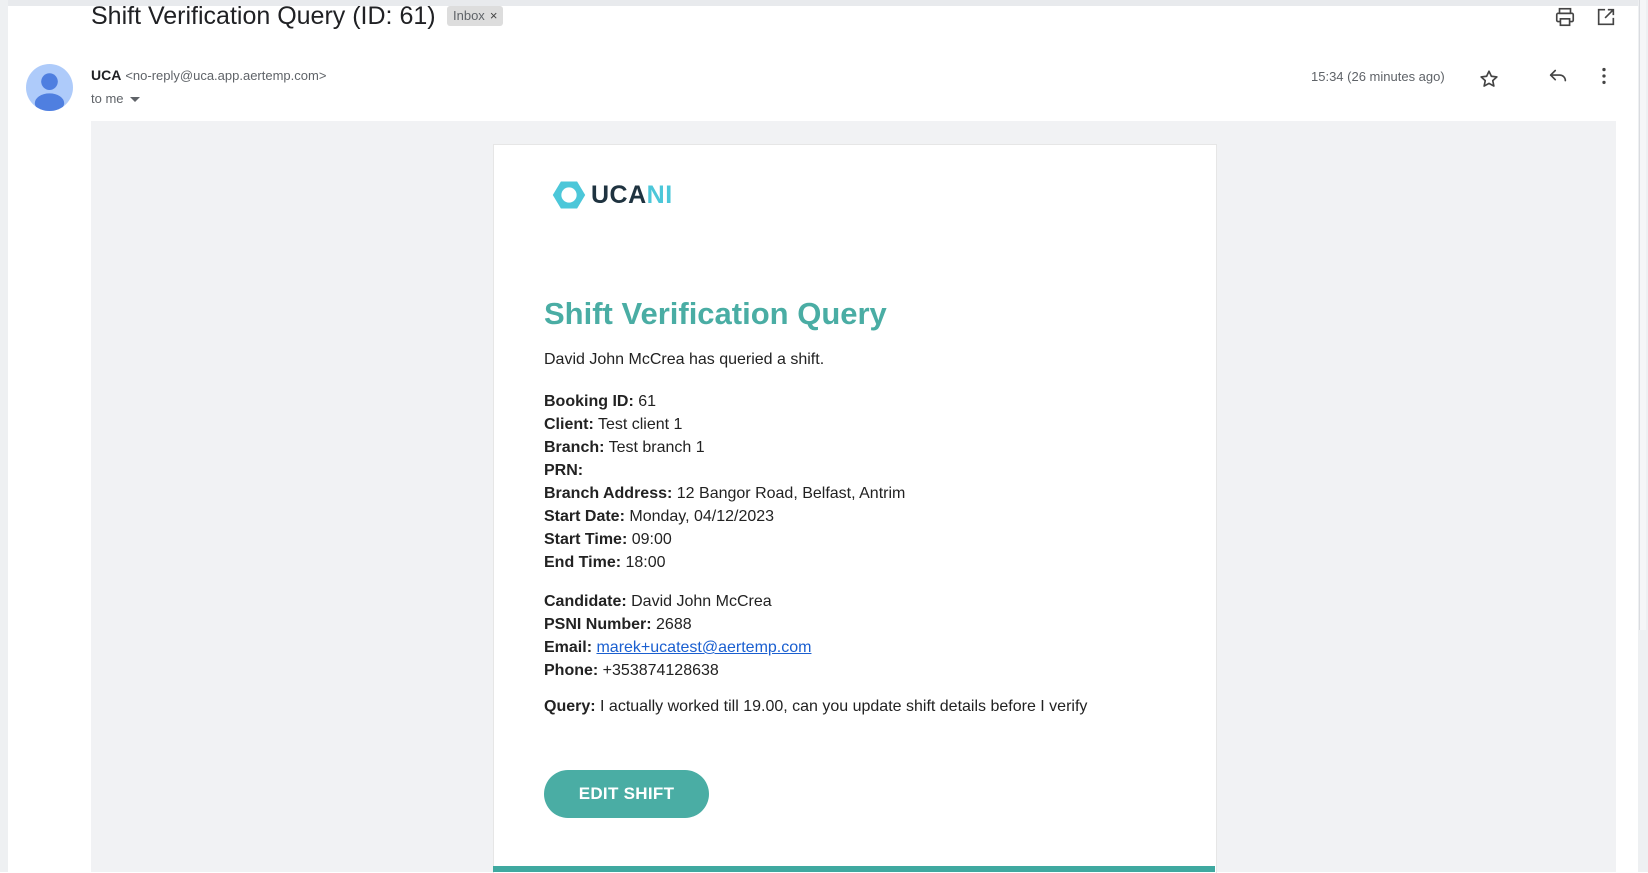 Image resolution: width=1648 pixels, height=873 pixels. Describe the element at coordinates (626, 794) in the screenshot. I see `edit-shift-button: EDIT SHIFT` at that location.